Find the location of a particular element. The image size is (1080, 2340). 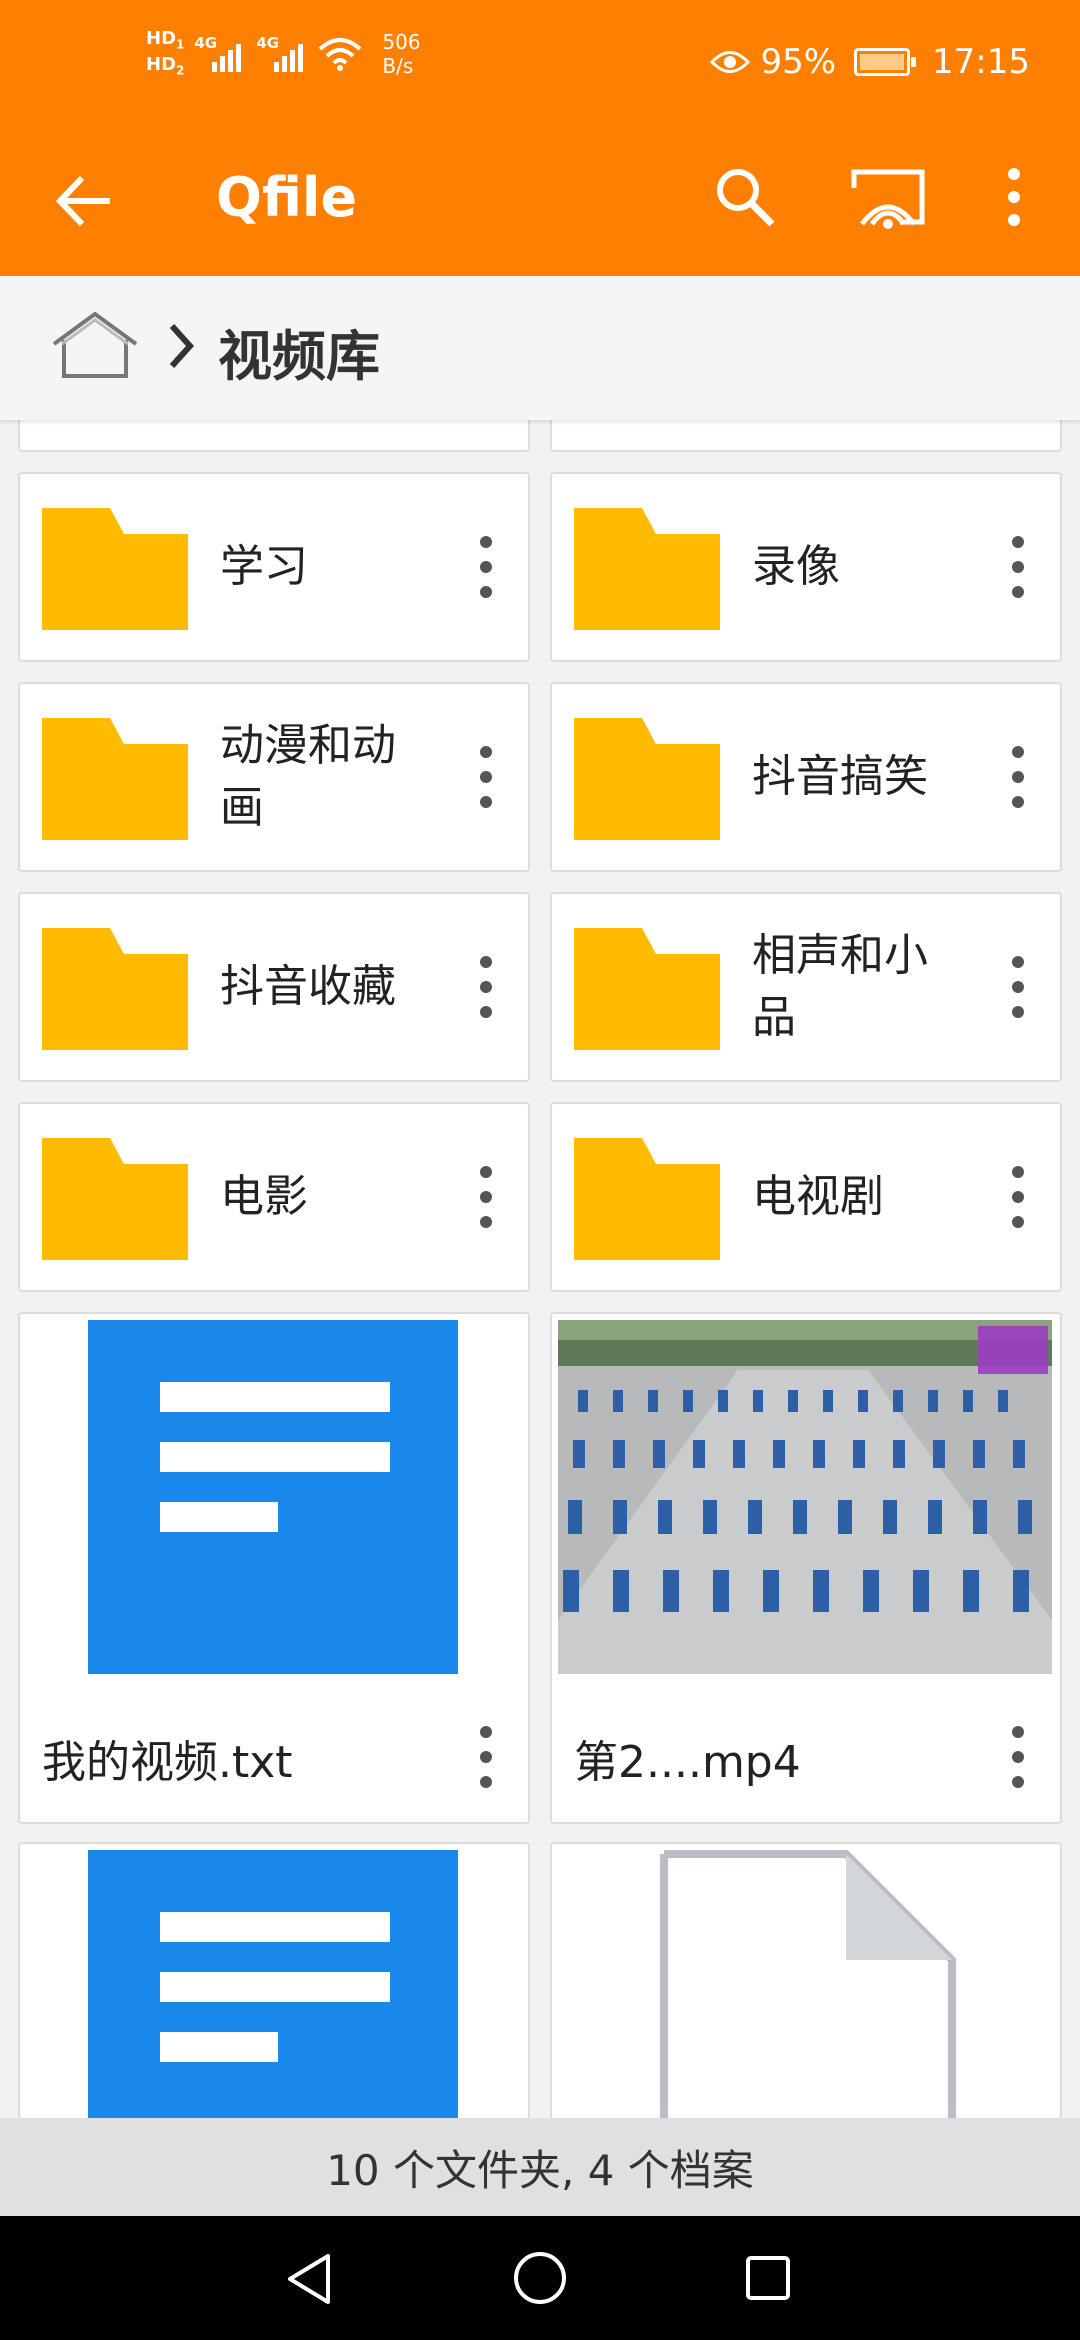

clock: 17:15 is located at coordinates (981, 62).